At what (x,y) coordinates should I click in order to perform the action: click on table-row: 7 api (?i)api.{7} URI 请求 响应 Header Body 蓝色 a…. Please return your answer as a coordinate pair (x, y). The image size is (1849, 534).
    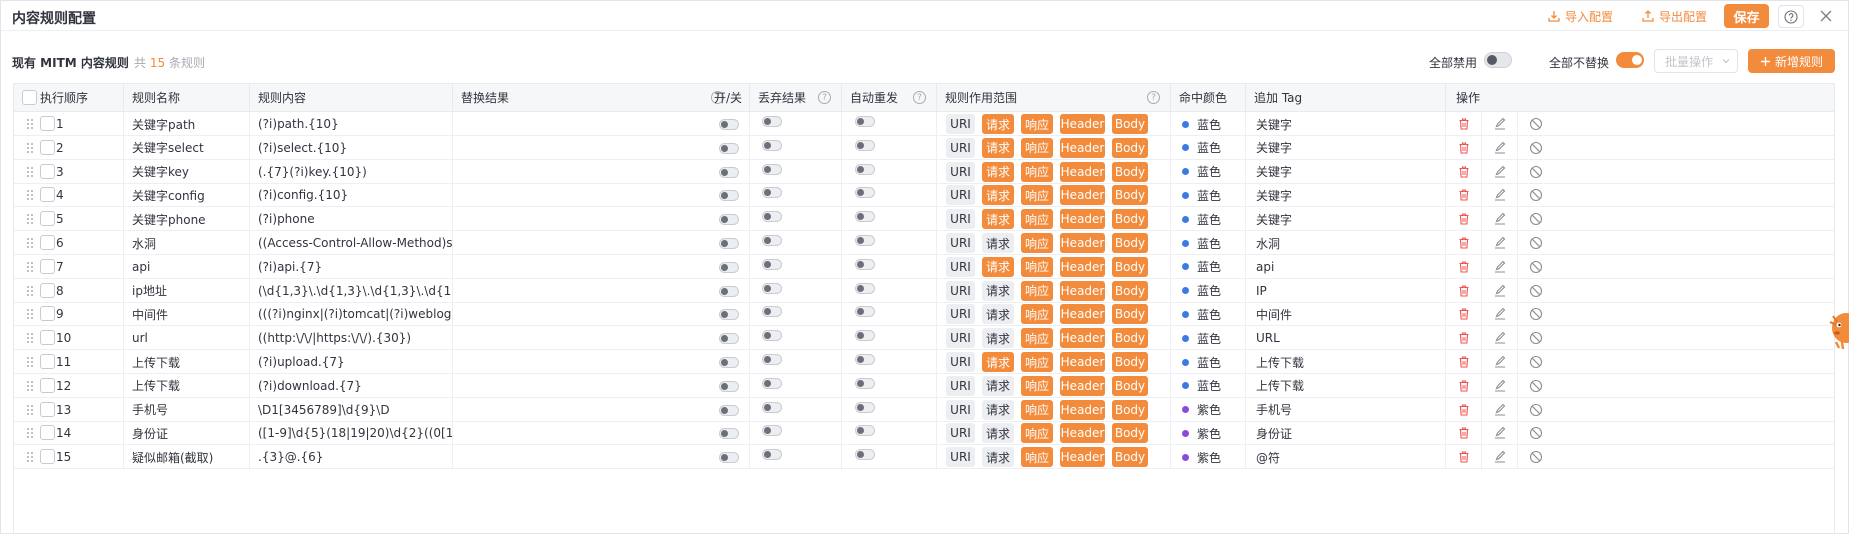
    Looking at the image, I should click on (924, 266).